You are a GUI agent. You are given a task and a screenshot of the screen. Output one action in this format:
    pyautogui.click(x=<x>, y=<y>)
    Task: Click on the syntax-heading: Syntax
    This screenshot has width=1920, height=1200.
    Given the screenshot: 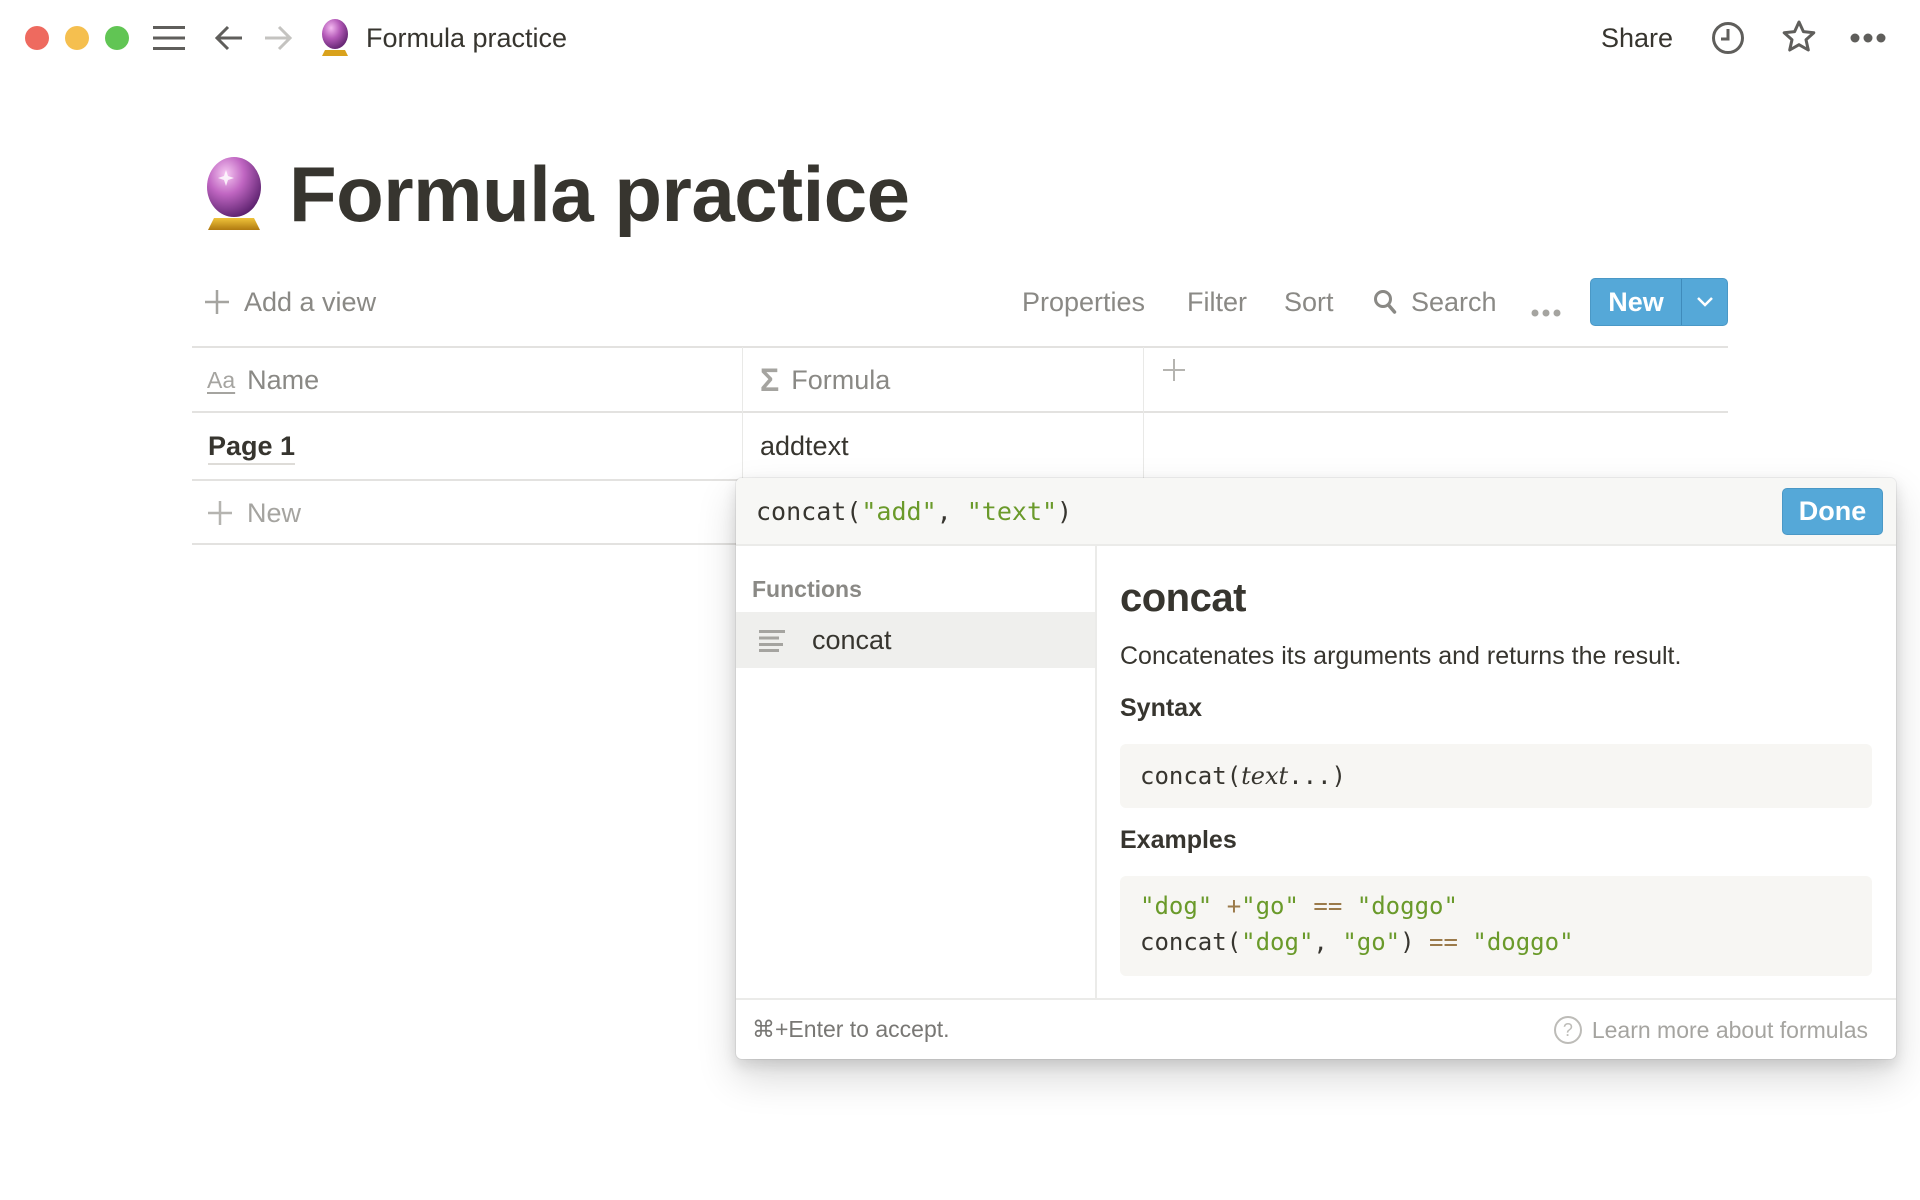 What is the action you would take?
    pyautogui.click(x=1161, y=708)
    